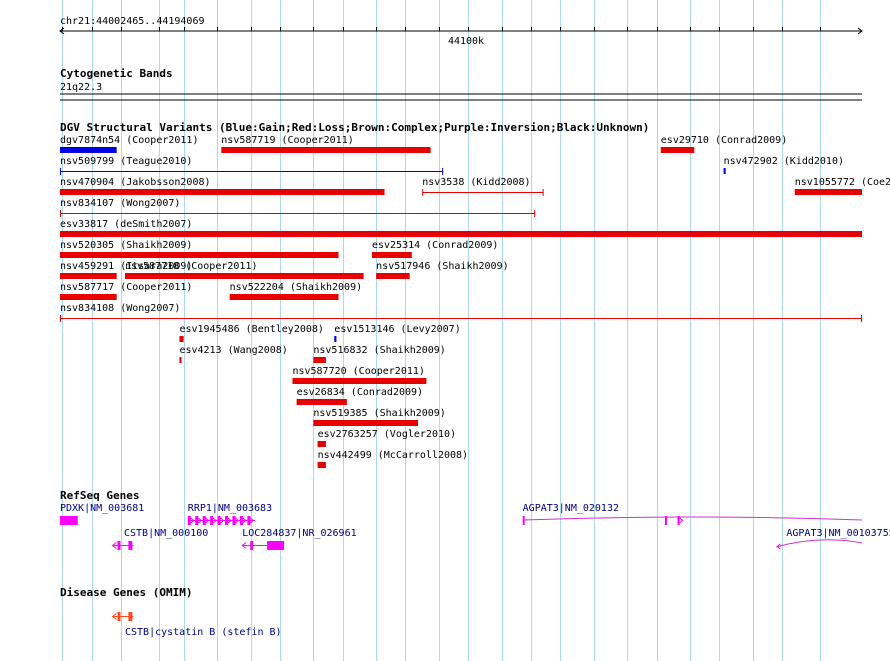  Describe the element at coordinates (435, 245) in the screenshot. I see `dgv-variant-label: esv25314 (Conrad2009)` at that location.